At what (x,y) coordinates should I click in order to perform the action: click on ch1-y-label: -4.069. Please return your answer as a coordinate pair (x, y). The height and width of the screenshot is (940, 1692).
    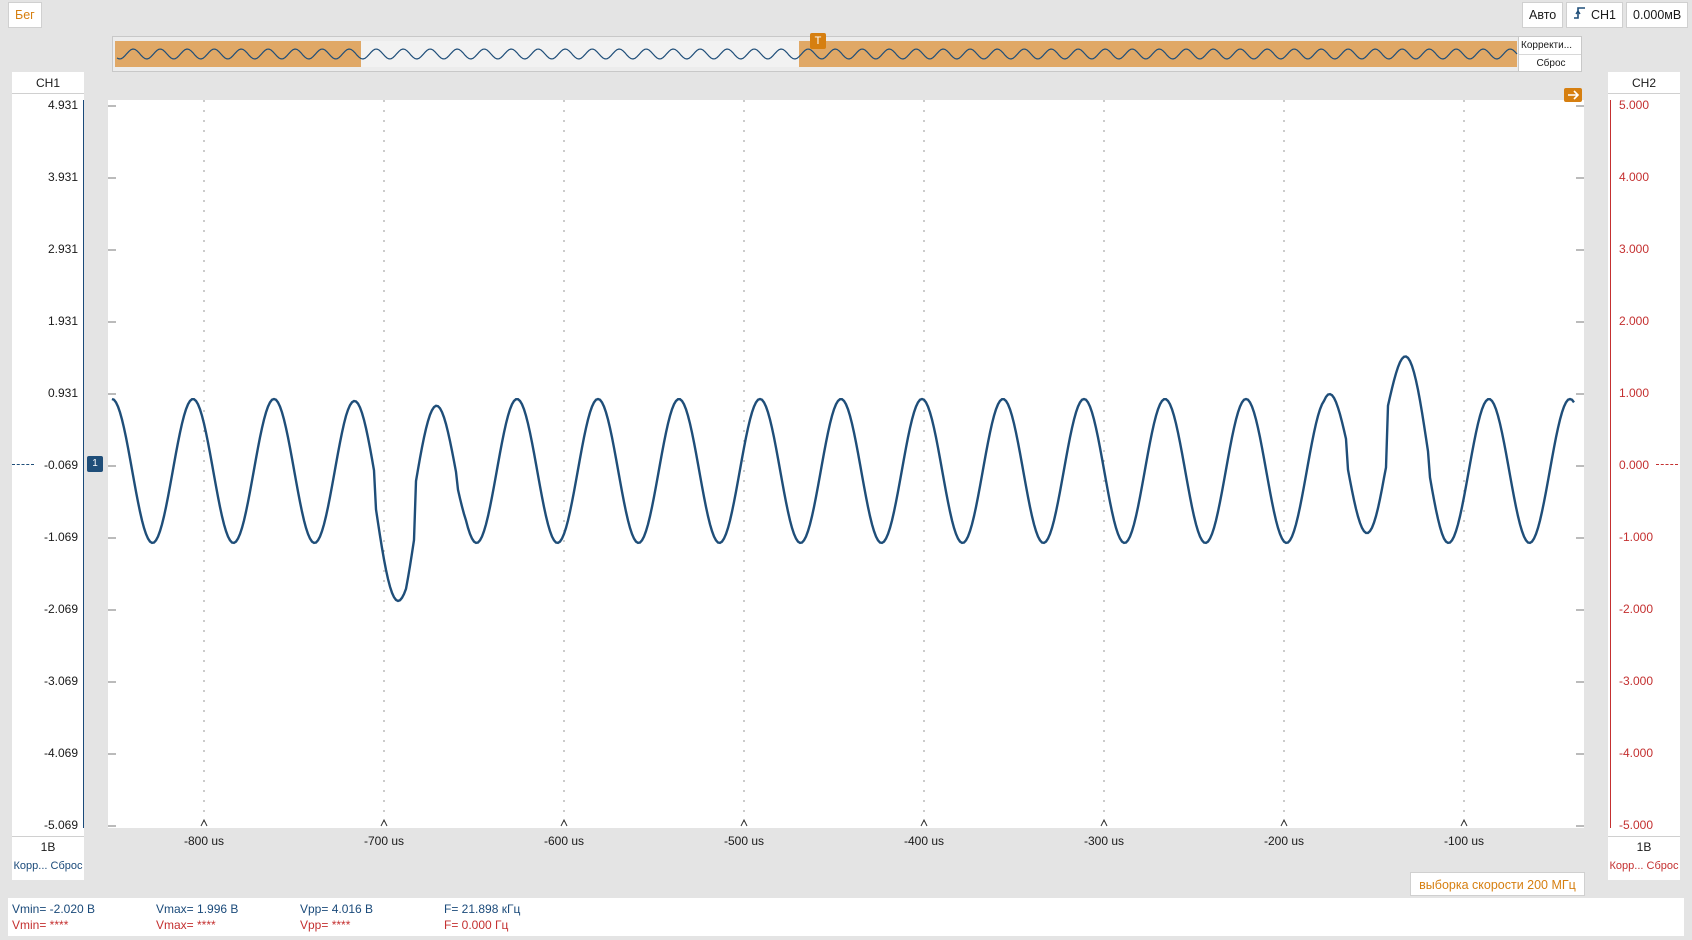
    Looking at the image, I should click on (60, 753).